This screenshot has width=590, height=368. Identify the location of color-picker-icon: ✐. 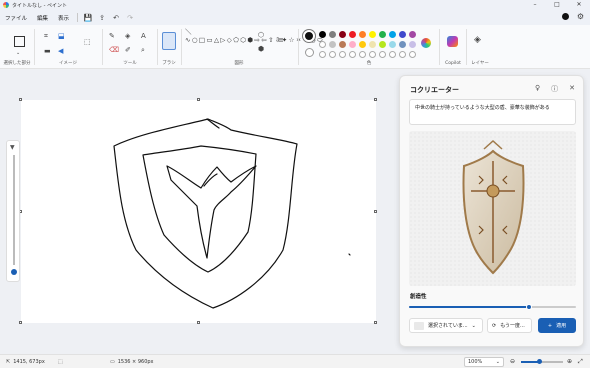
(128, 50).